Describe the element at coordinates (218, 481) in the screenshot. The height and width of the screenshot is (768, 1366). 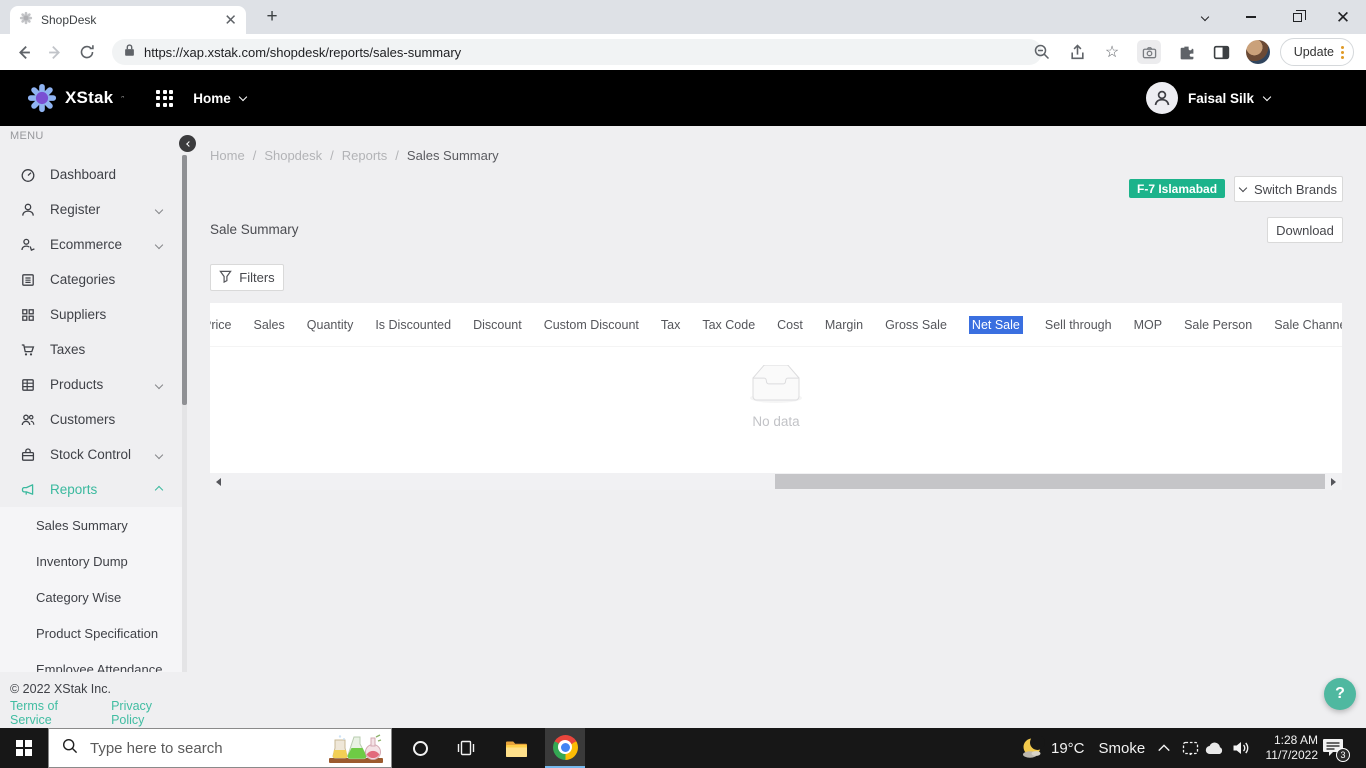
I see `scroll-left-arrow-icon` at that location.